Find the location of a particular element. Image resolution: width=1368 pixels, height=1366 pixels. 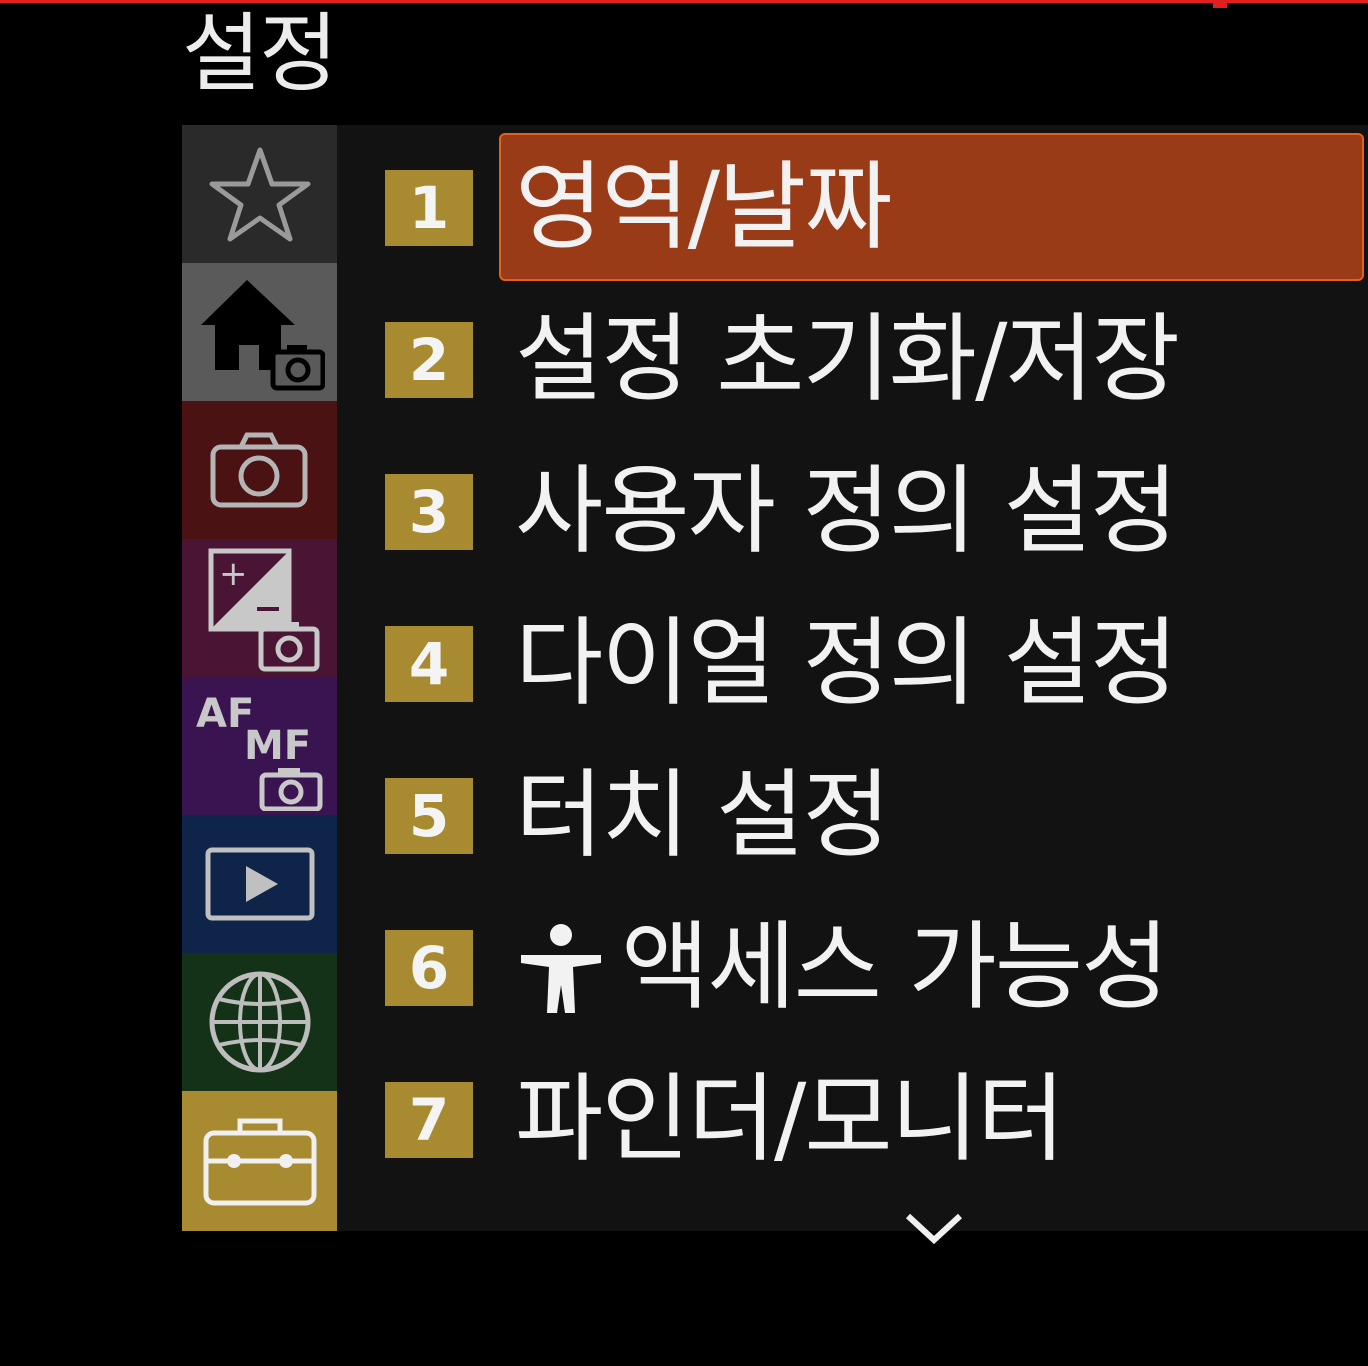

page-title: 설정 is located at coordinates (260, 54).